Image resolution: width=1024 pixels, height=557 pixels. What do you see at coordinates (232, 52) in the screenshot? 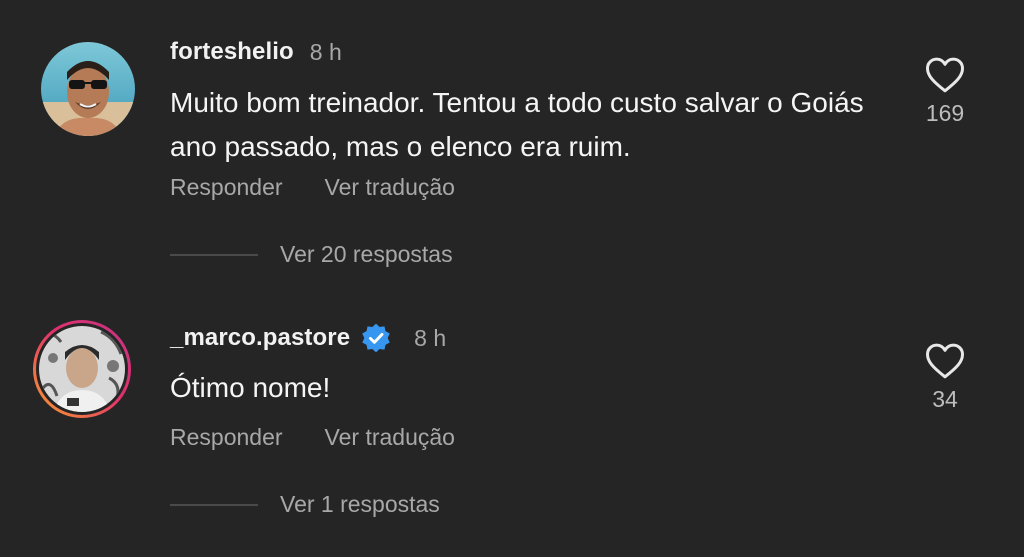
I see `username: forteshelio` at bounding box center [232, 52].